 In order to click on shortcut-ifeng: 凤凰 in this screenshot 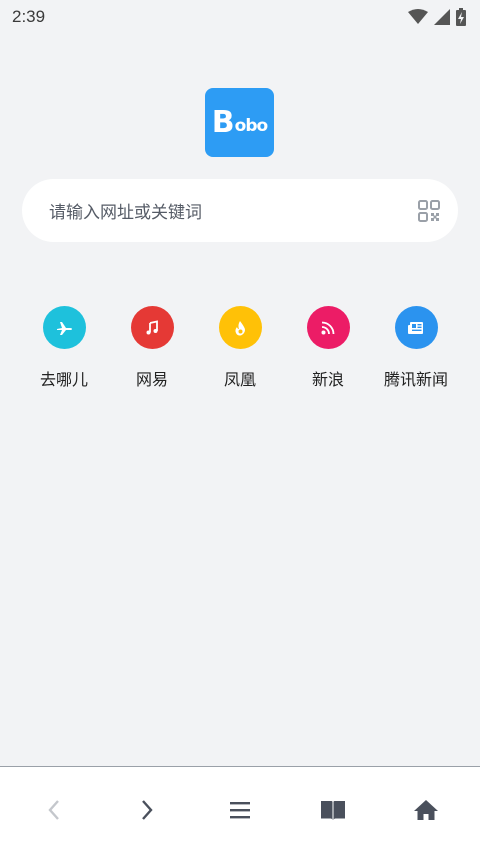, I will do `click(240, 348)`.